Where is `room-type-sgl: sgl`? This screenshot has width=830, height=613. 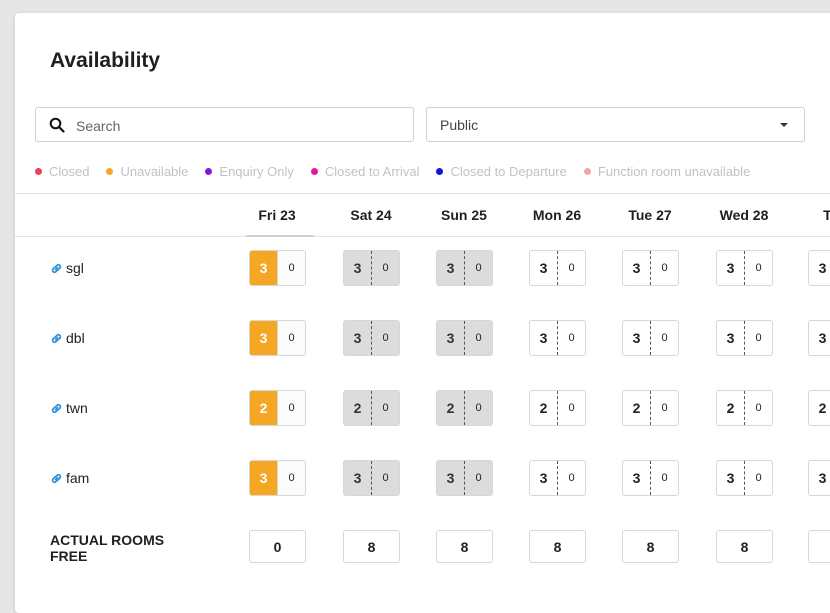
room-type-sgl: sgl is located at coordinates (67, 268).